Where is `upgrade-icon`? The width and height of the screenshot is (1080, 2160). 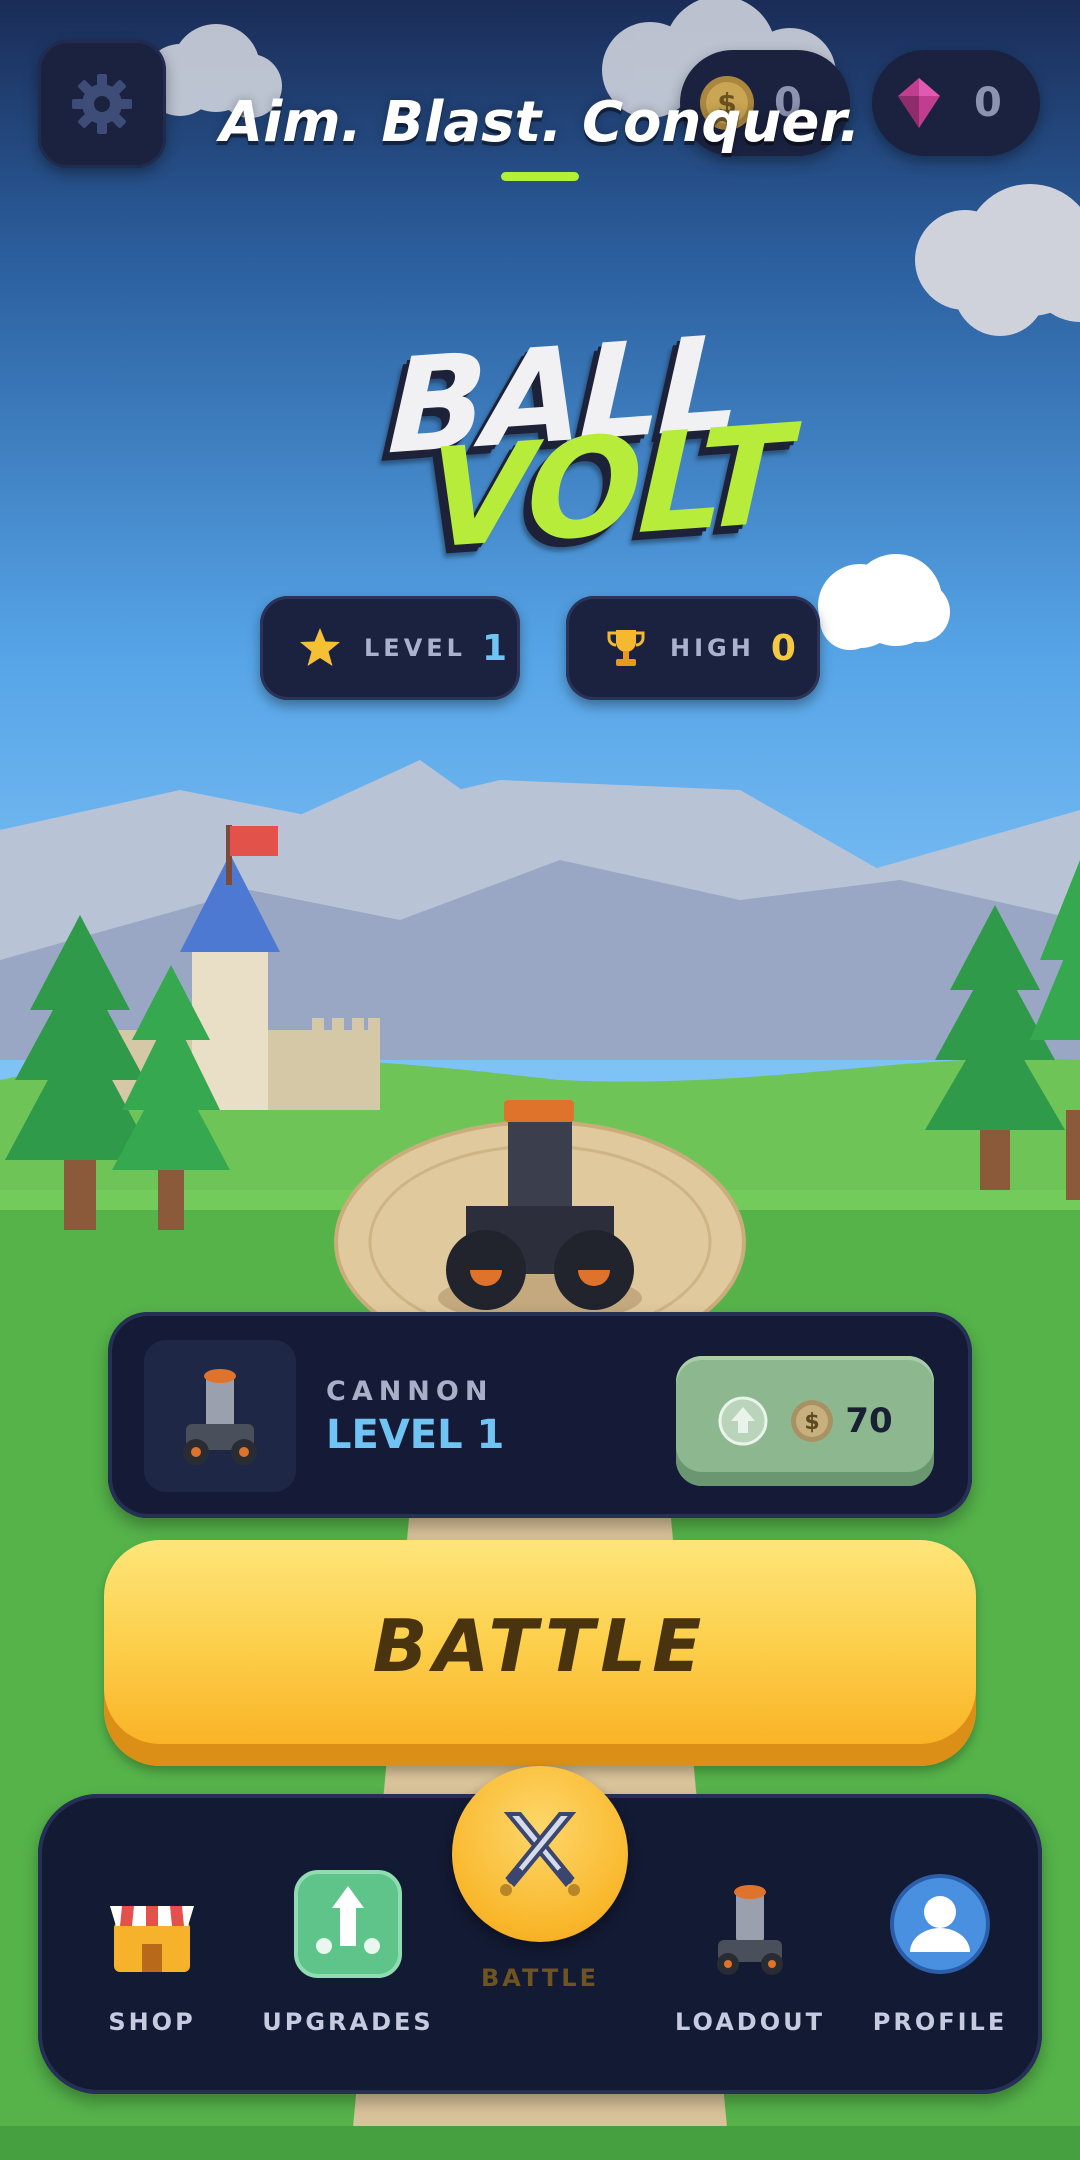
upgrade-icon is located at coordinates (348, 1924).